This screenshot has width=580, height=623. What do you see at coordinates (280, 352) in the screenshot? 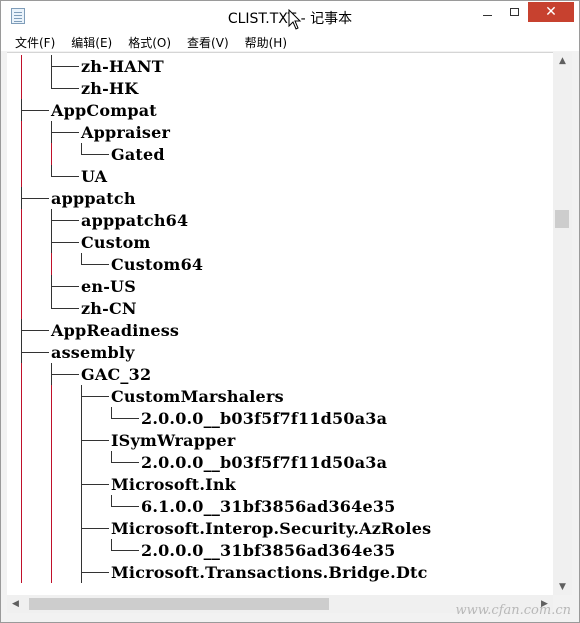
I see `tree-line: assembly` at bounding box center [280, 352].